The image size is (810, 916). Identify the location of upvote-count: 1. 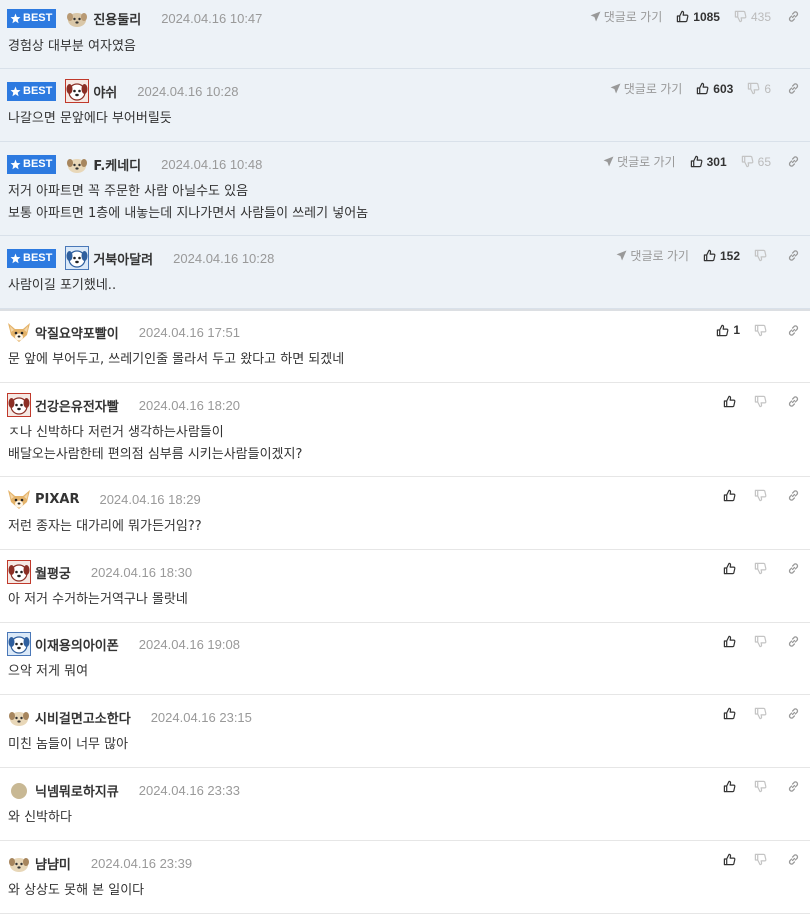
(736, 330).